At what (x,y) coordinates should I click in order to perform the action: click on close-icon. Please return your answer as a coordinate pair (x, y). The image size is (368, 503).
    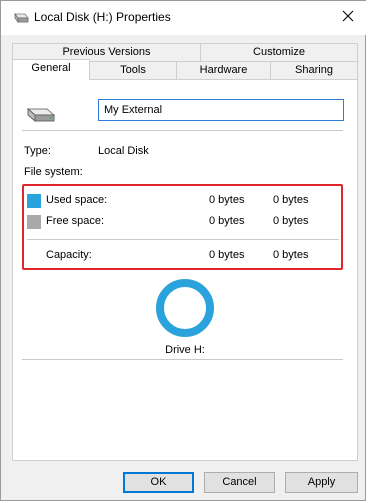
    Looking at the image, I should click on (348, 16).